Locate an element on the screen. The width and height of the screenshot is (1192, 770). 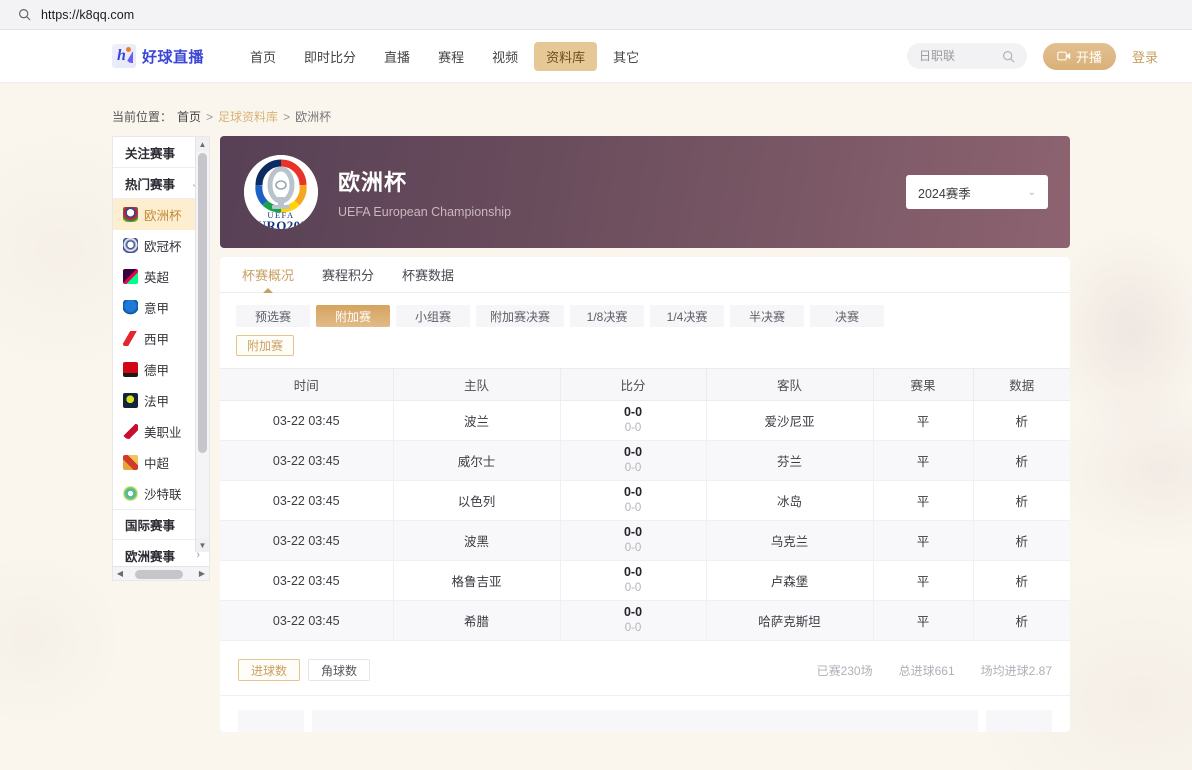
scrollbar-thumb-horizontal is located at coordinates (159, 574).